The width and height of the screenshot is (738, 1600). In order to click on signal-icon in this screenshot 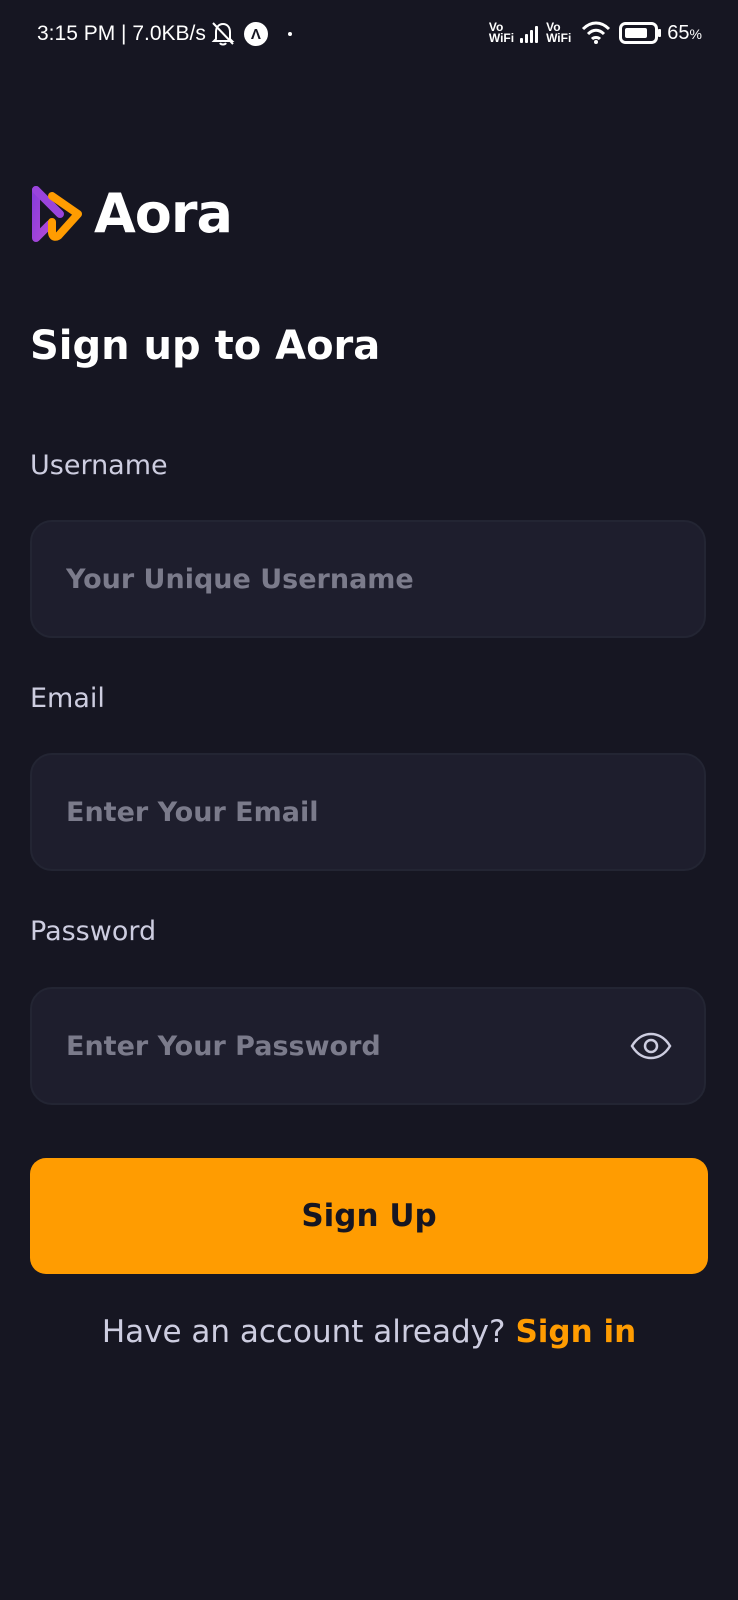, I will do `click(528, 33)`.